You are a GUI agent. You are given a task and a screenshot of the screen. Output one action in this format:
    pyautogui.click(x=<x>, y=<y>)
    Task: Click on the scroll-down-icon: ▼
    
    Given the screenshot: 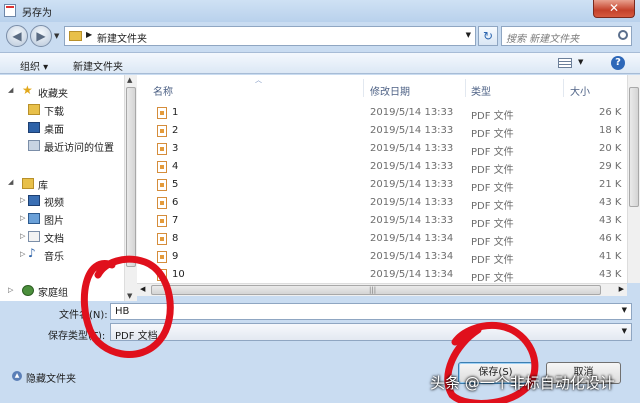 What is the action you would take?
    pyautogui.click(x=129, y=296)
    